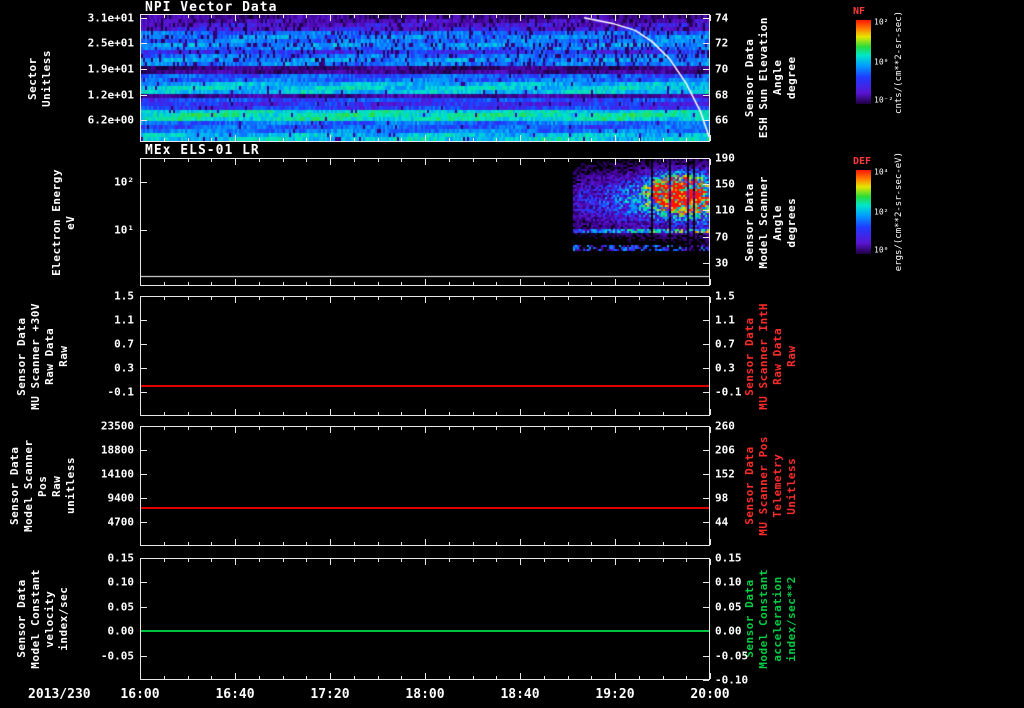 The width and height of the screenshot is (1024, 708). What do you see at coordinates (117, 450) in the screenshot?
I see `scanner_pos-left-tick-label: 18800` at bounding box center [117, 450].